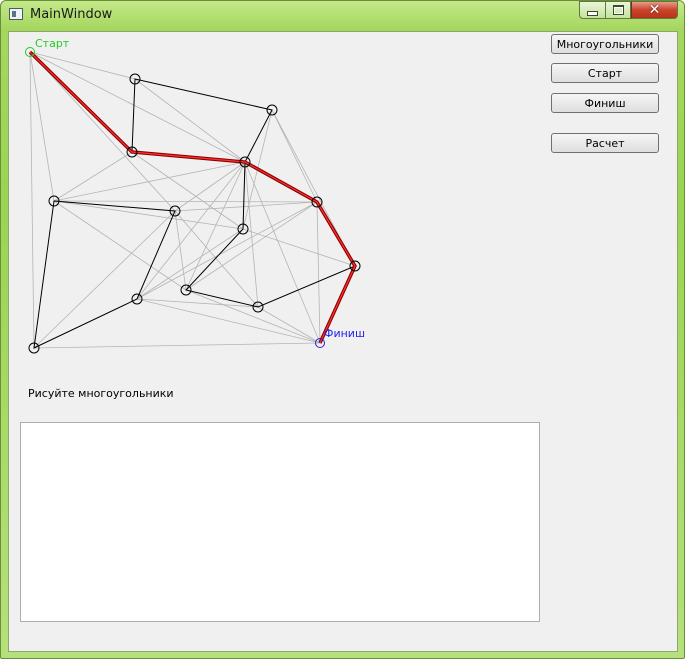 This screenshot has height=659, width=685. Describe the element at coordinates (605, 143) in the screenshot. I see `calculate-button: Расчет` at that location.